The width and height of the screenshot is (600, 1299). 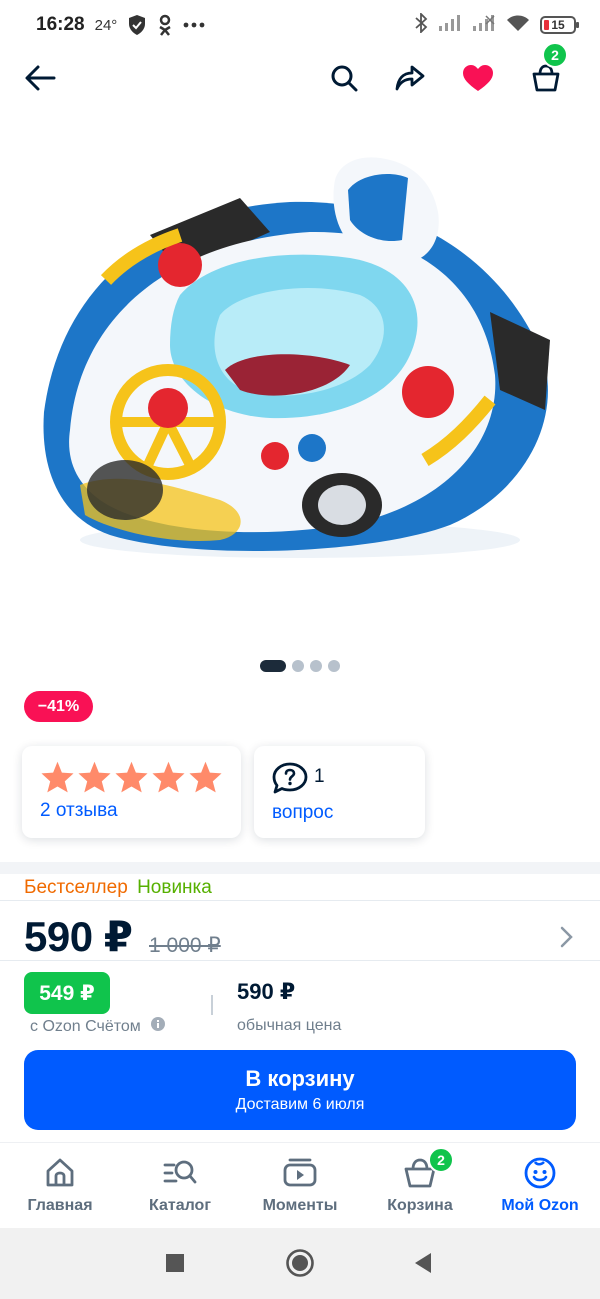 What do you see at coordinates (540, 1205) in the screenshot?
I see `nav-my-ozon-label: Мой Ozon` at bounding box center [540, 1205].